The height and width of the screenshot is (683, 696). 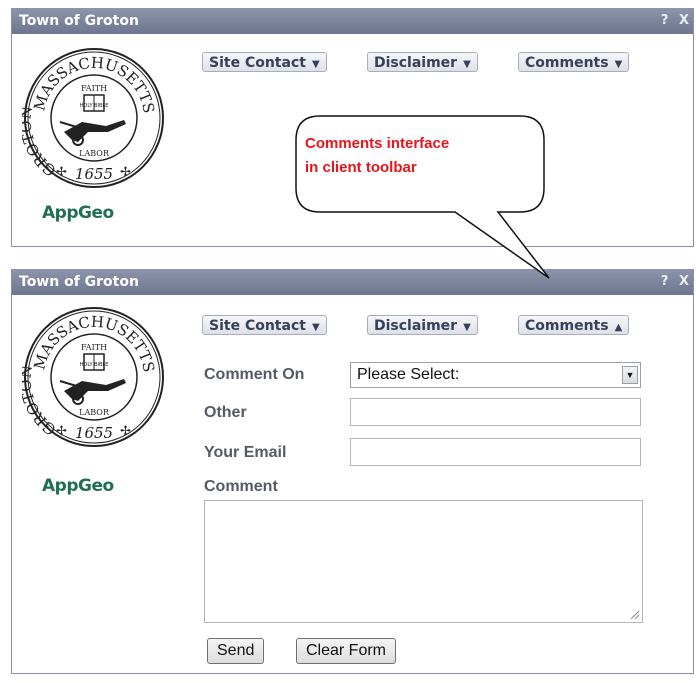 I want to click on comment-textarea, so click(x=423, y=561).